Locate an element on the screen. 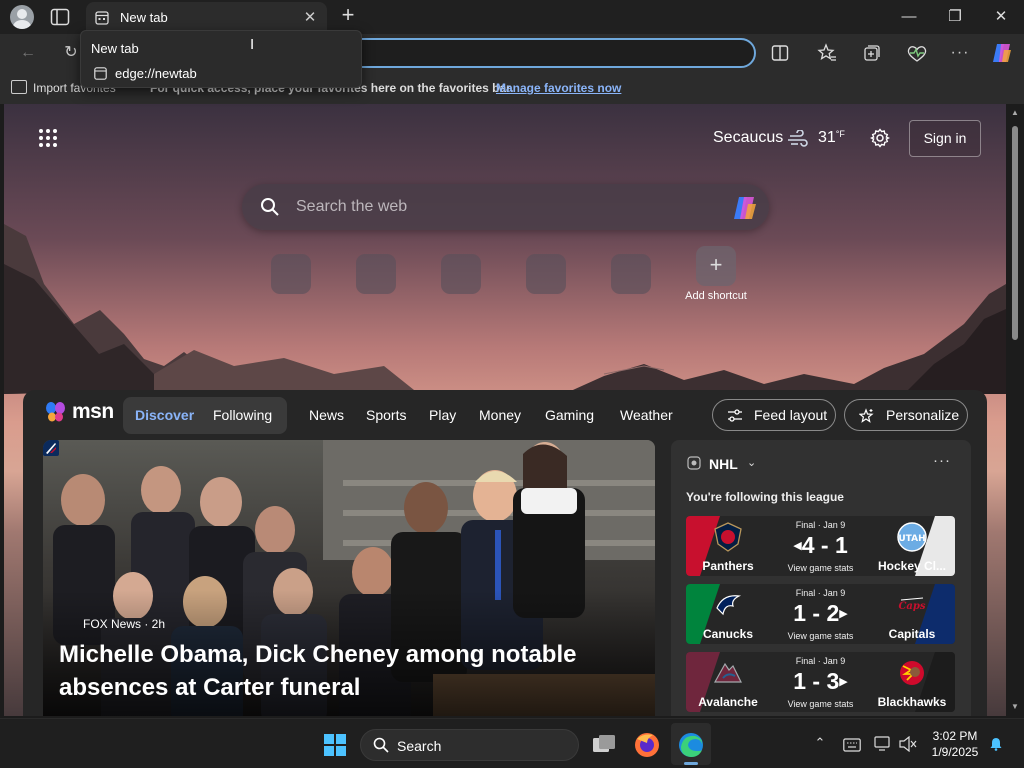  weather-location: Secaucus is located at coordinates (748, 138).